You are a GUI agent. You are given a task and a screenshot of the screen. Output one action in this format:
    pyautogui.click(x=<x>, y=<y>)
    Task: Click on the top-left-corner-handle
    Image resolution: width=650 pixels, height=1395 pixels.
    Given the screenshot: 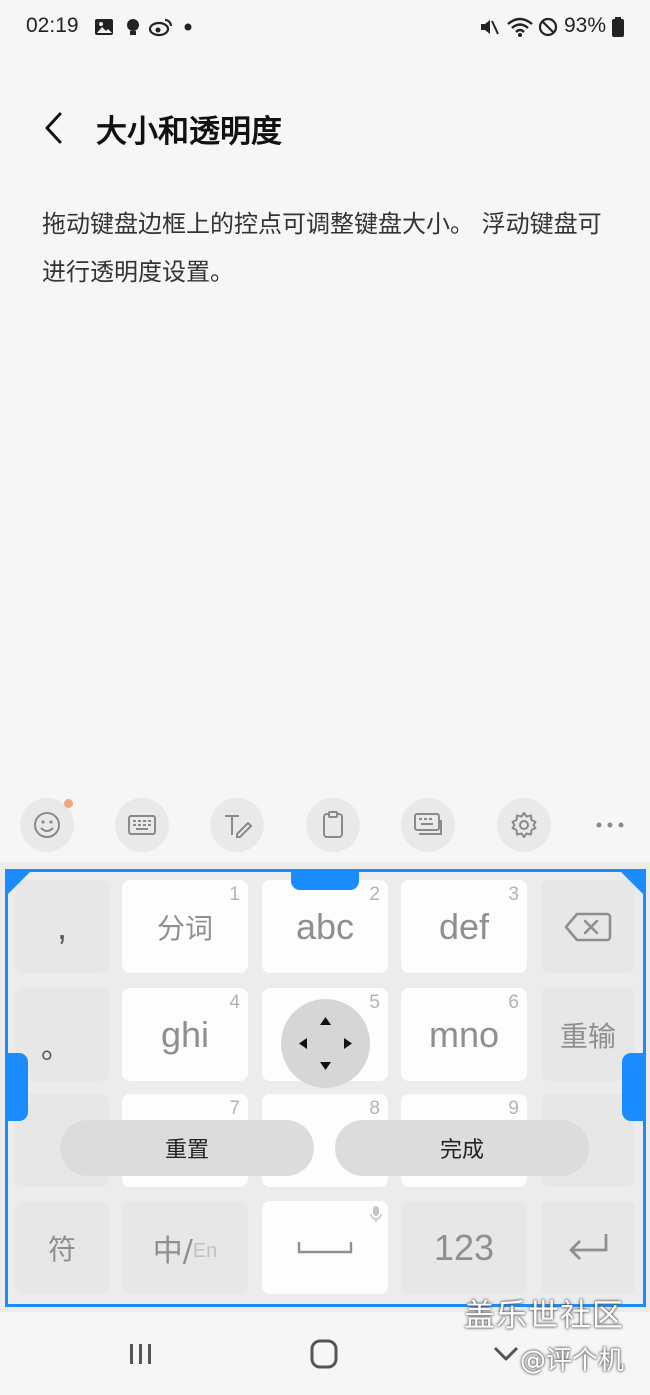 What is the action you would take?
    pyautogui.click(x=20, y=884)
    